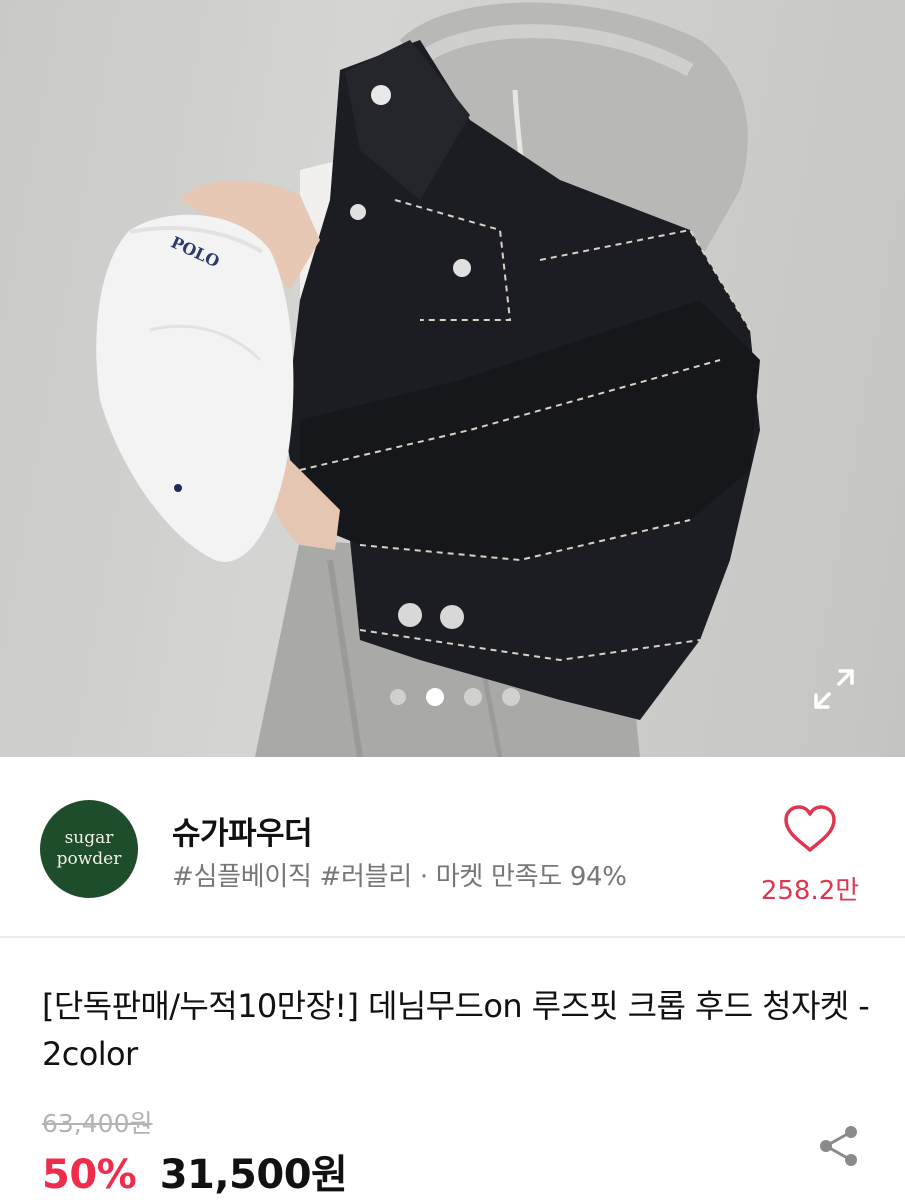 The height and width of the screenshot is (1200, 905). What do you see at coordinates (434, 697) in the screenshot?
I see `carousel-dot-active` at bounding box center [434, 697].